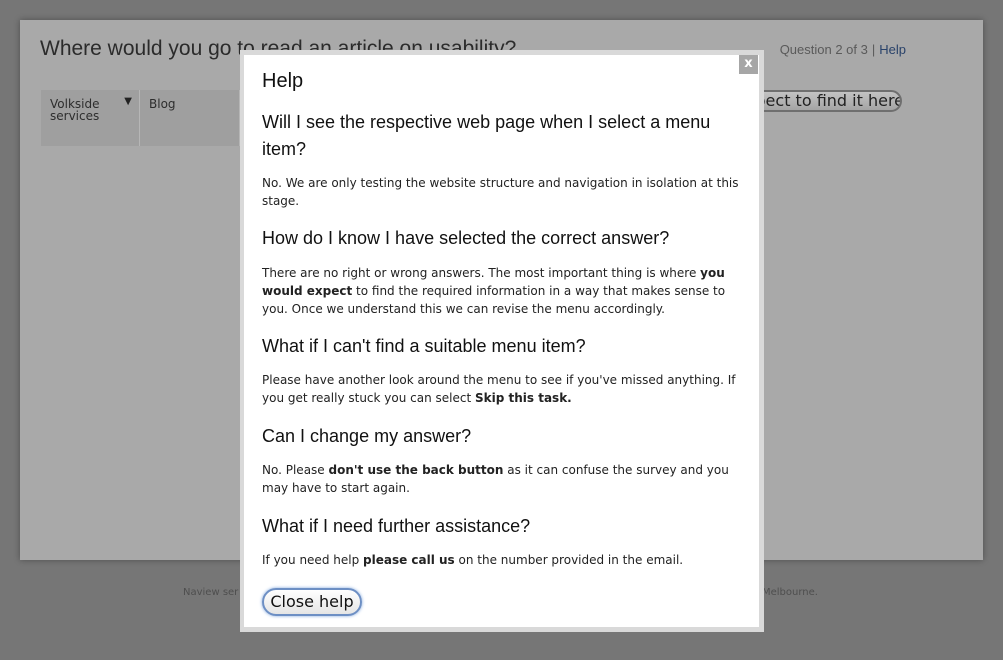  I want to click on menu-item-label: Volkside services, so click(75, 110).